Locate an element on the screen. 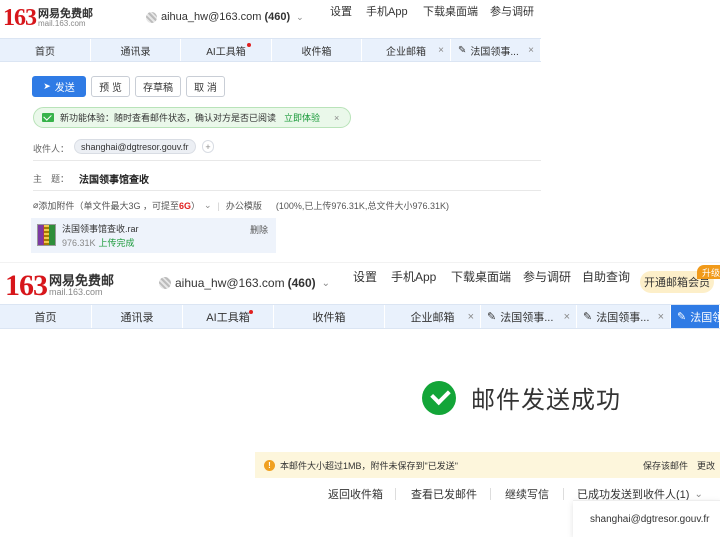  send-button: ➤ 发送 is located at coordinates (59, 86).